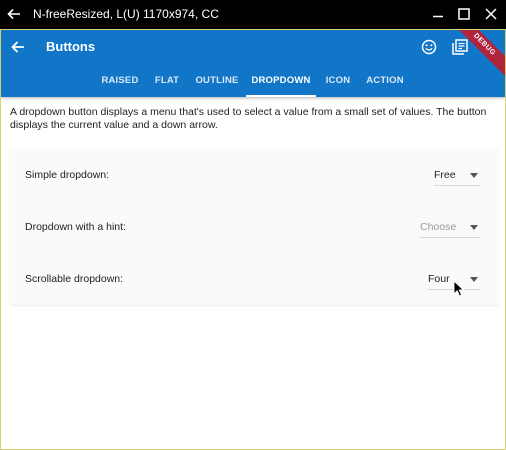 The height and width of the screenshot is (450, 506). What do you see at coordinates (429, 47) in the screenshot?
I see `emoji-icon` at bounding box center [429, 47].